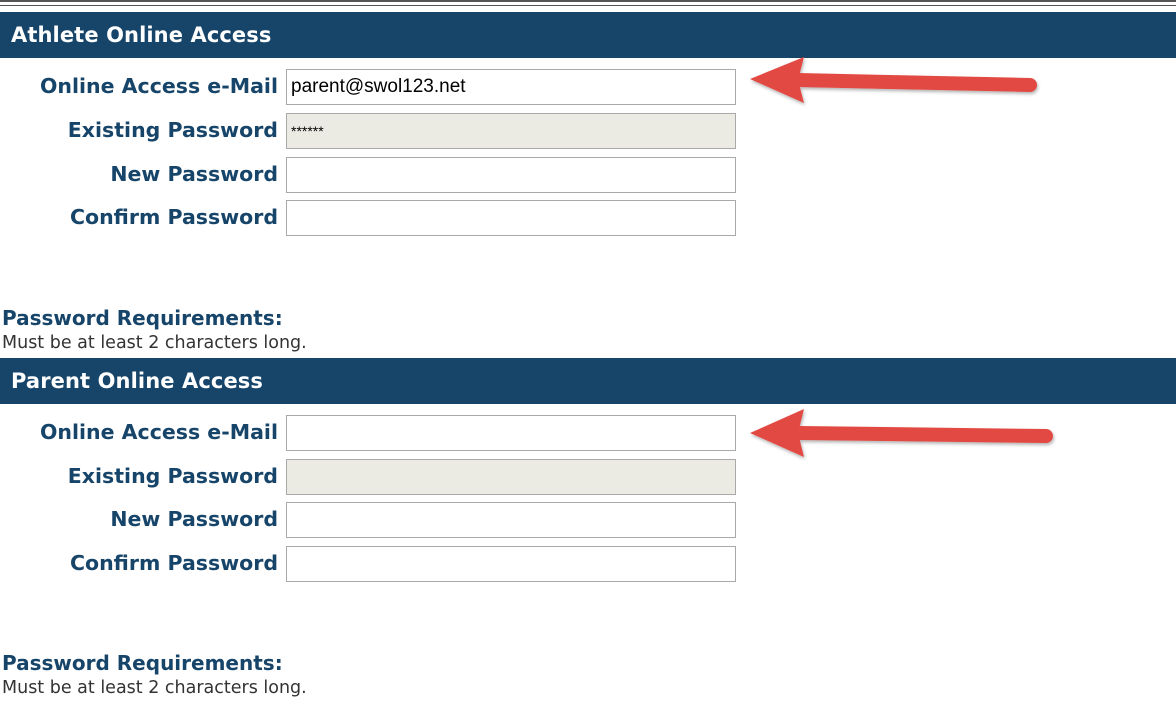  Describe the element at coordinates (154, 343) in the screenshot. I see `athlete-password-requirements-text: Must be at least 2 characters long.` at that location.